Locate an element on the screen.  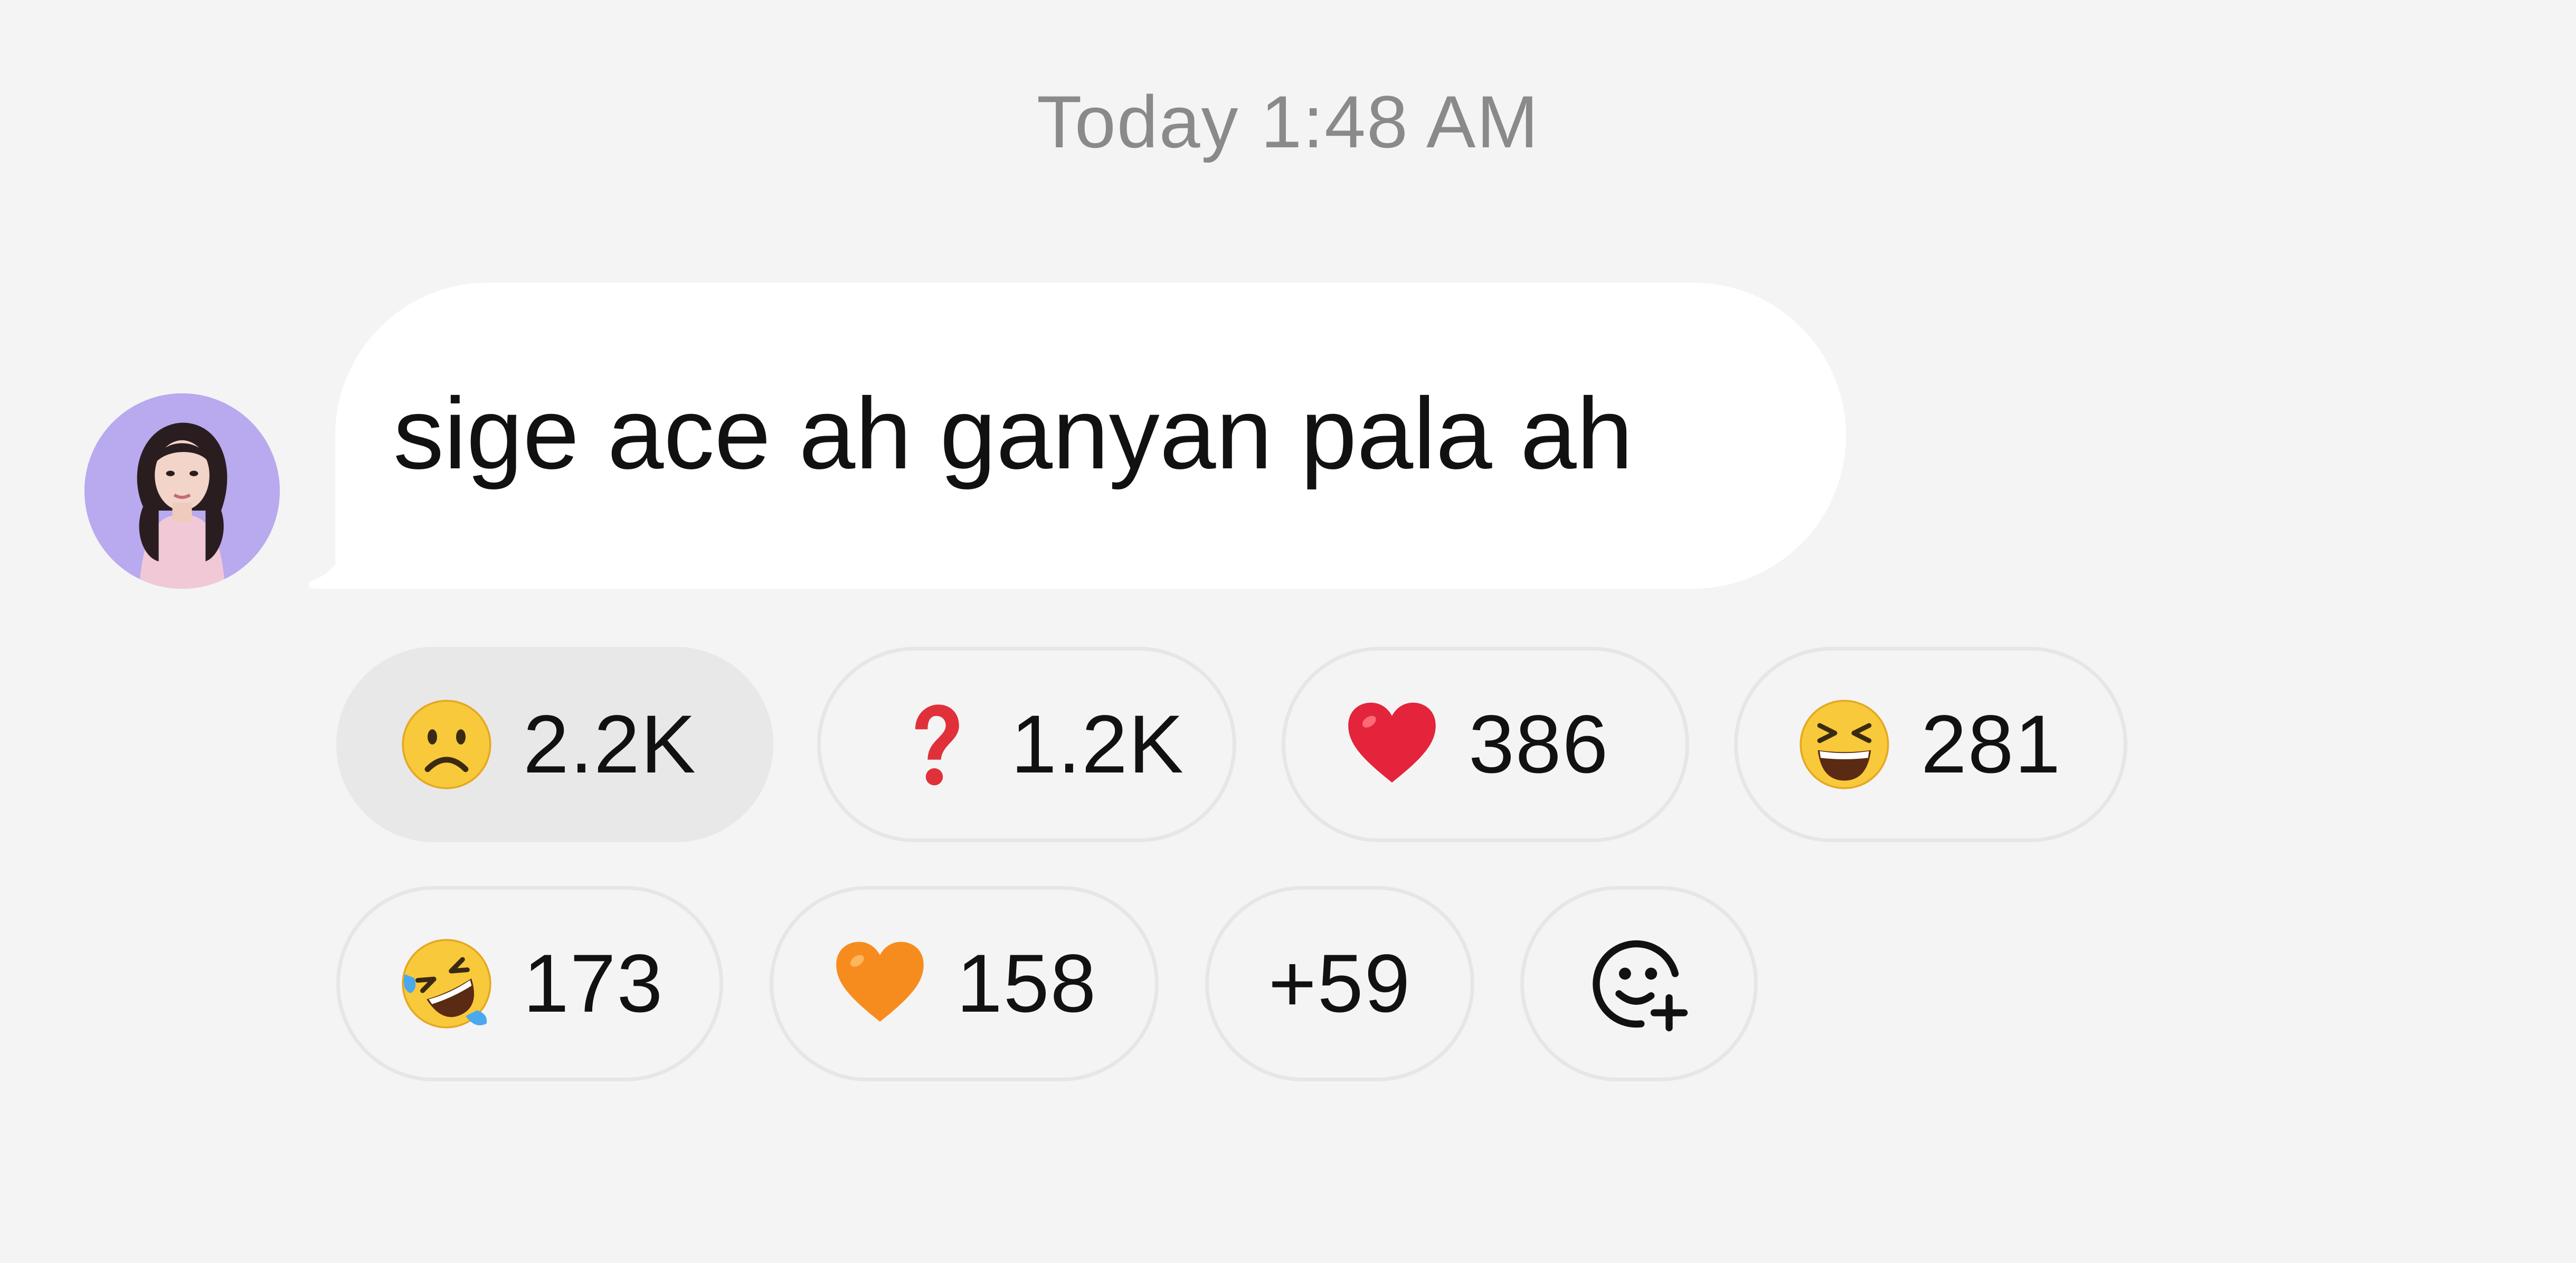
add-reaction-icon is located at coordinates (1640, 986).